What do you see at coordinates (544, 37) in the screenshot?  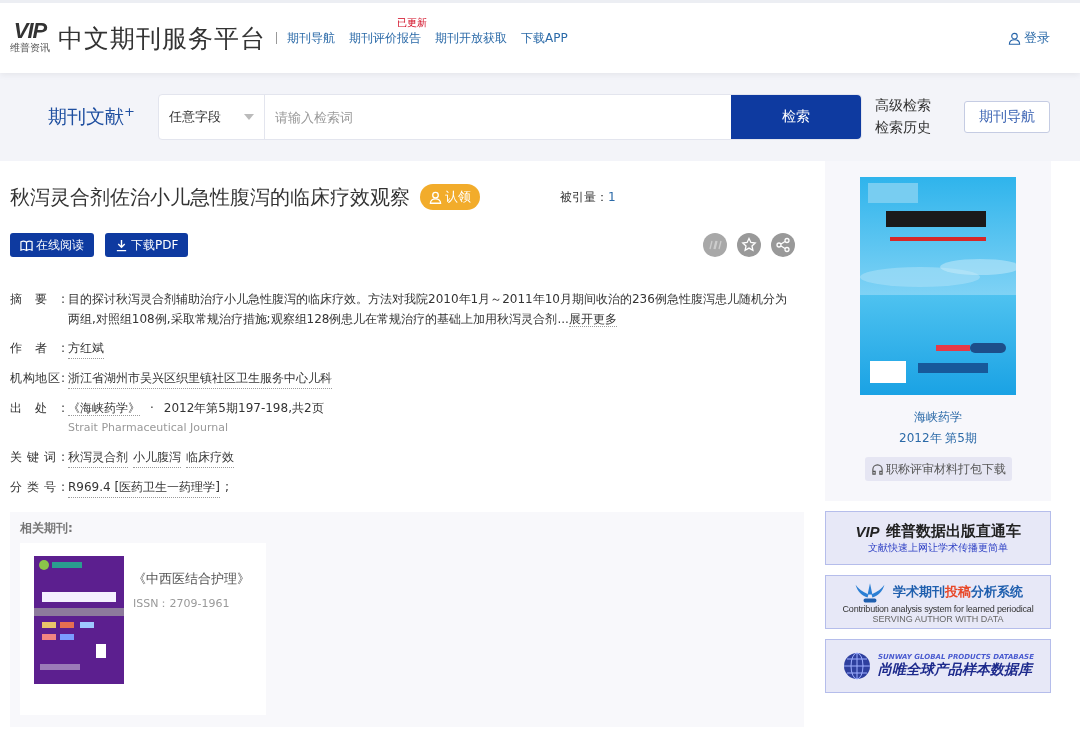 I see `nav-link: 下载APP` at bounding box center [544, 37].